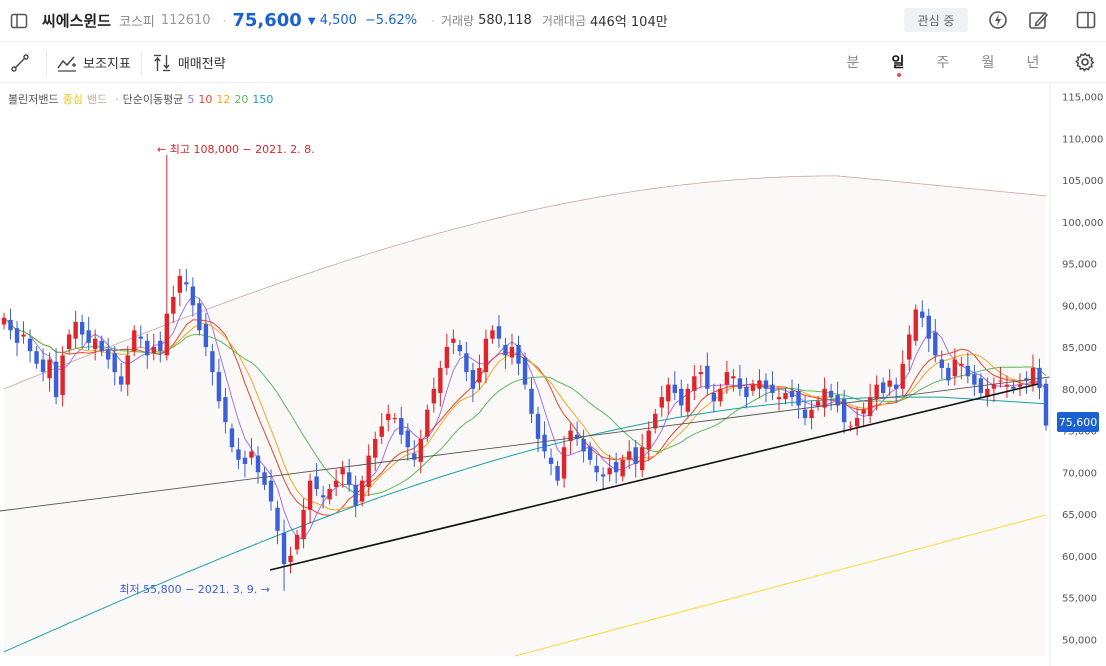 The image size is (1106, 666). Describe the element at coordinates (1079, 348) in the screenshot. I see `y-tick-label: 85,000` at that location.